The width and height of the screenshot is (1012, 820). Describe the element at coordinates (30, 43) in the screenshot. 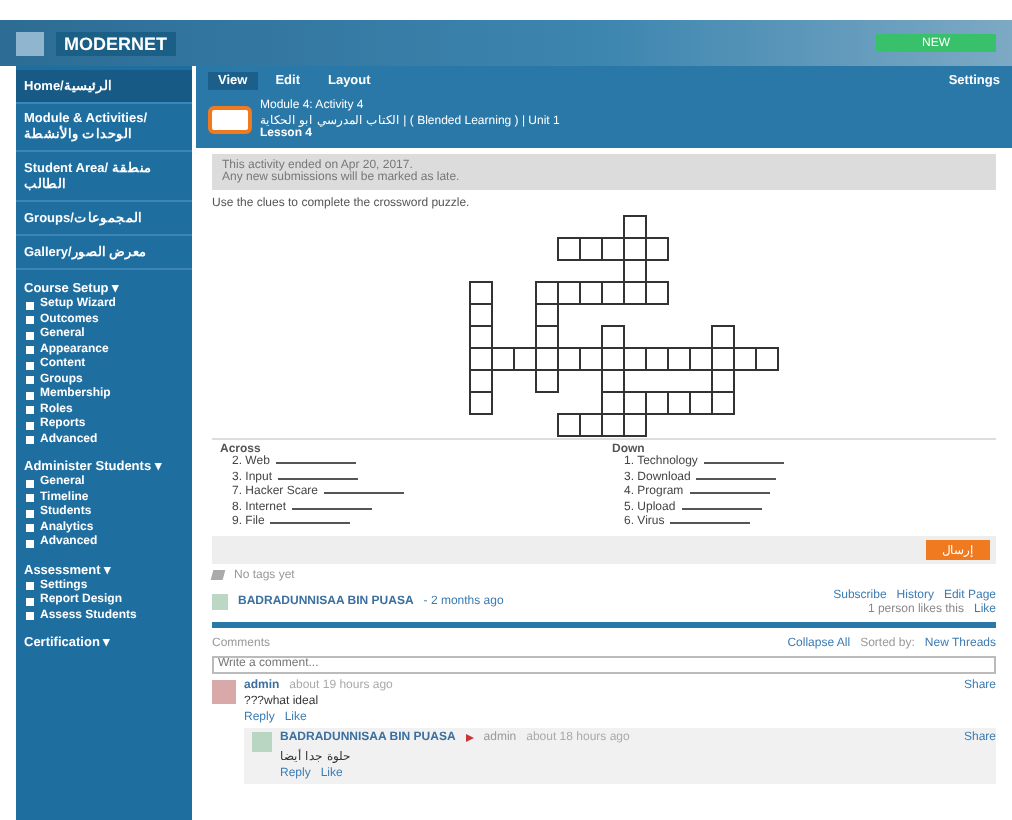

I see `home-icon` at that location.